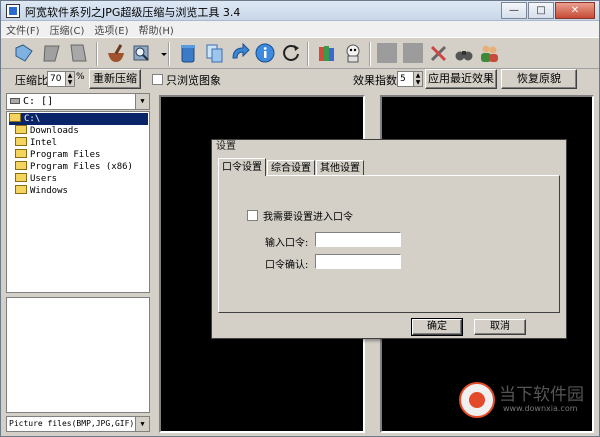 This screenshot has height=437, width=600. Describe the element at coordinates (15, 101) in the screenshot. I see `drive-icon` at that location.